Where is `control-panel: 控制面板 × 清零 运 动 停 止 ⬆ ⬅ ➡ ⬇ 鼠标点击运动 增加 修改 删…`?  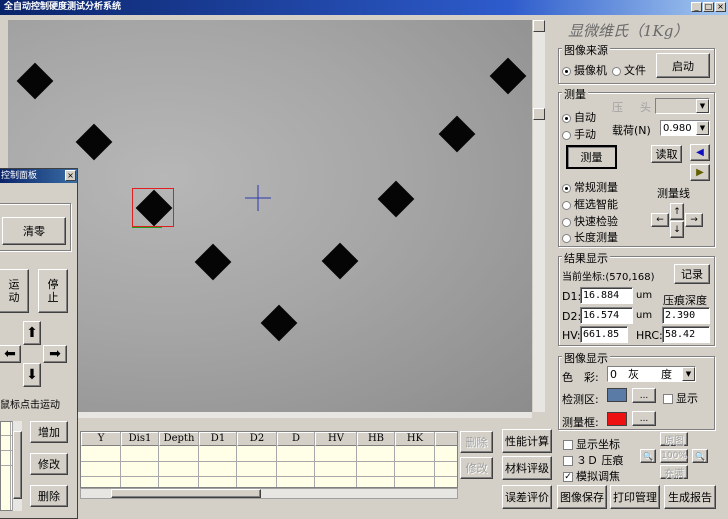 control-panel: 控制面板 × 清零 运 动 停 止 ⬆ ⬅ ➡ ⬇ 鼠标点击运动 增加 修改 删… is located at coordinates (39, 343).